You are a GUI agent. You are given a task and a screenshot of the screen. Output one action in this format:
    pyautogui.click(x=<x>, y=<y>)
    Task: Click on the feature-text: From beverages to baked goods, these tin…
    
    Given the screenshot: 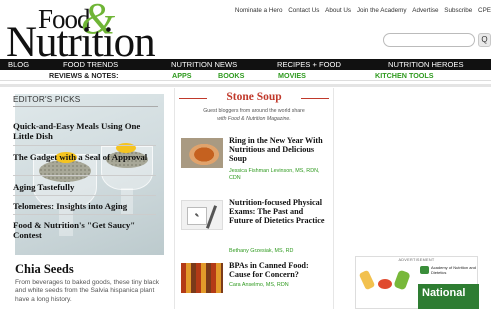 What is the action you would take?
    pyautogui.click(x=87, y=291)
    